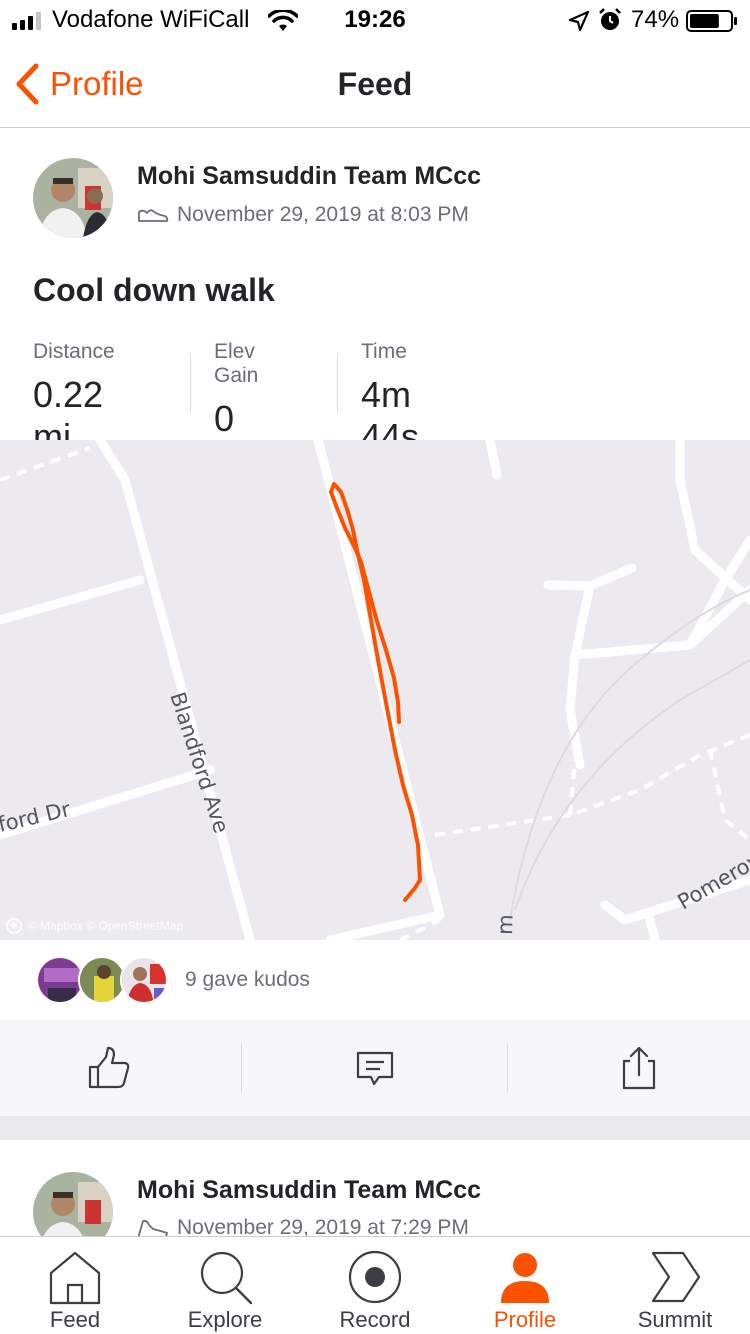 The image size is (750, 1334). Describe the element at coordinates (153, 215) in the screenshot. I see `shoe-icon` at that location.